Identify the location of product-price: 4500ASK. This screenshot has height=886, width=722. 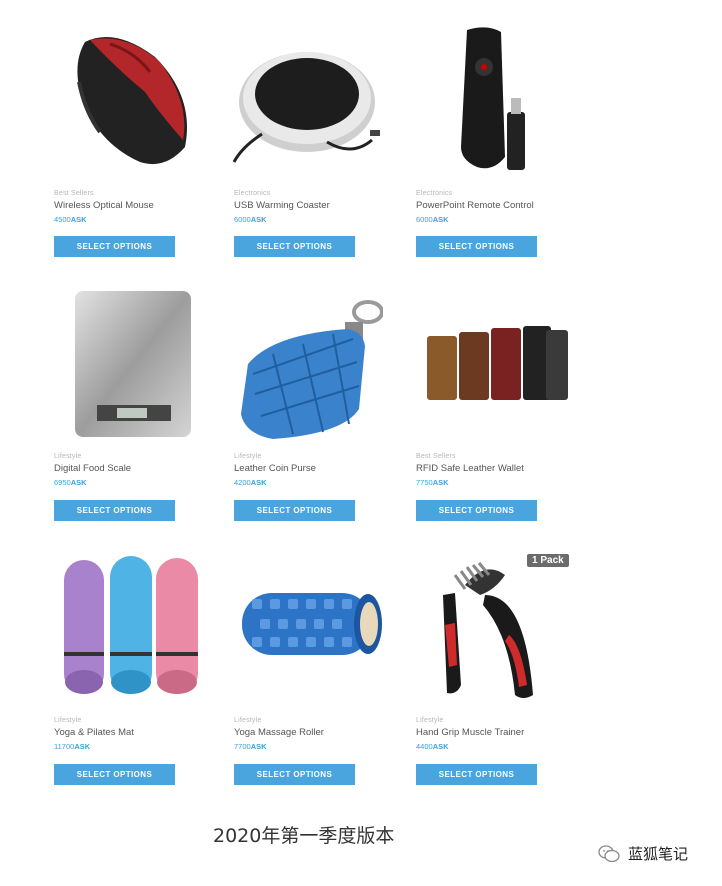
(70, 219).